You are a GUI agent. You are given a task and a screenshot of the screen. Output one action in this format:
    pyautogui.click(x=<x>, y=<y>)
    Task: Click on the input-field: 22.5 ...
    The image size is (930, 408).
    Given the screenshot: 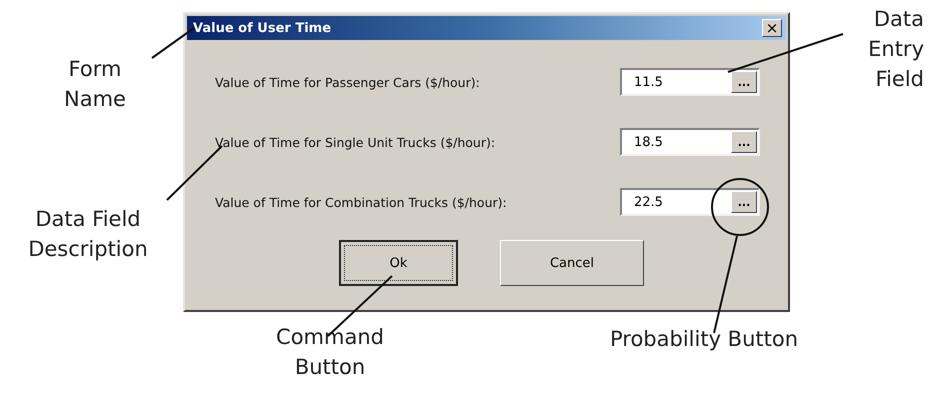 What is the action you would take?
    pyautogui.click(x=690, y=202)
    